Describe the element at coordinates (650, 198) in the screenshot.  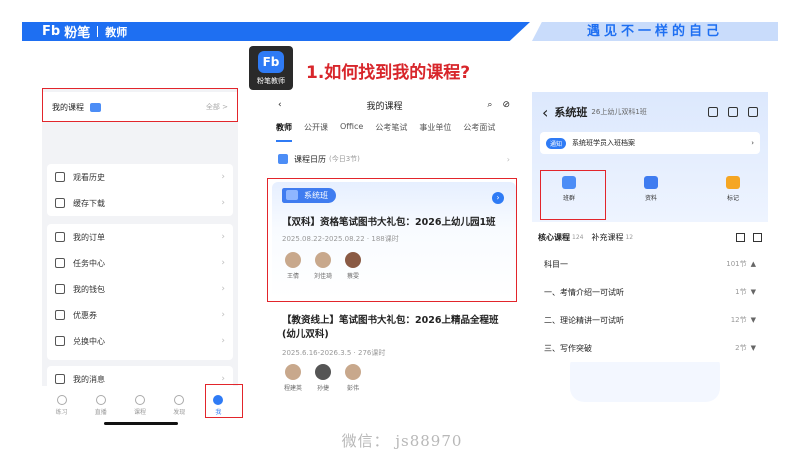
I see `feature-label: 资料` at that location.